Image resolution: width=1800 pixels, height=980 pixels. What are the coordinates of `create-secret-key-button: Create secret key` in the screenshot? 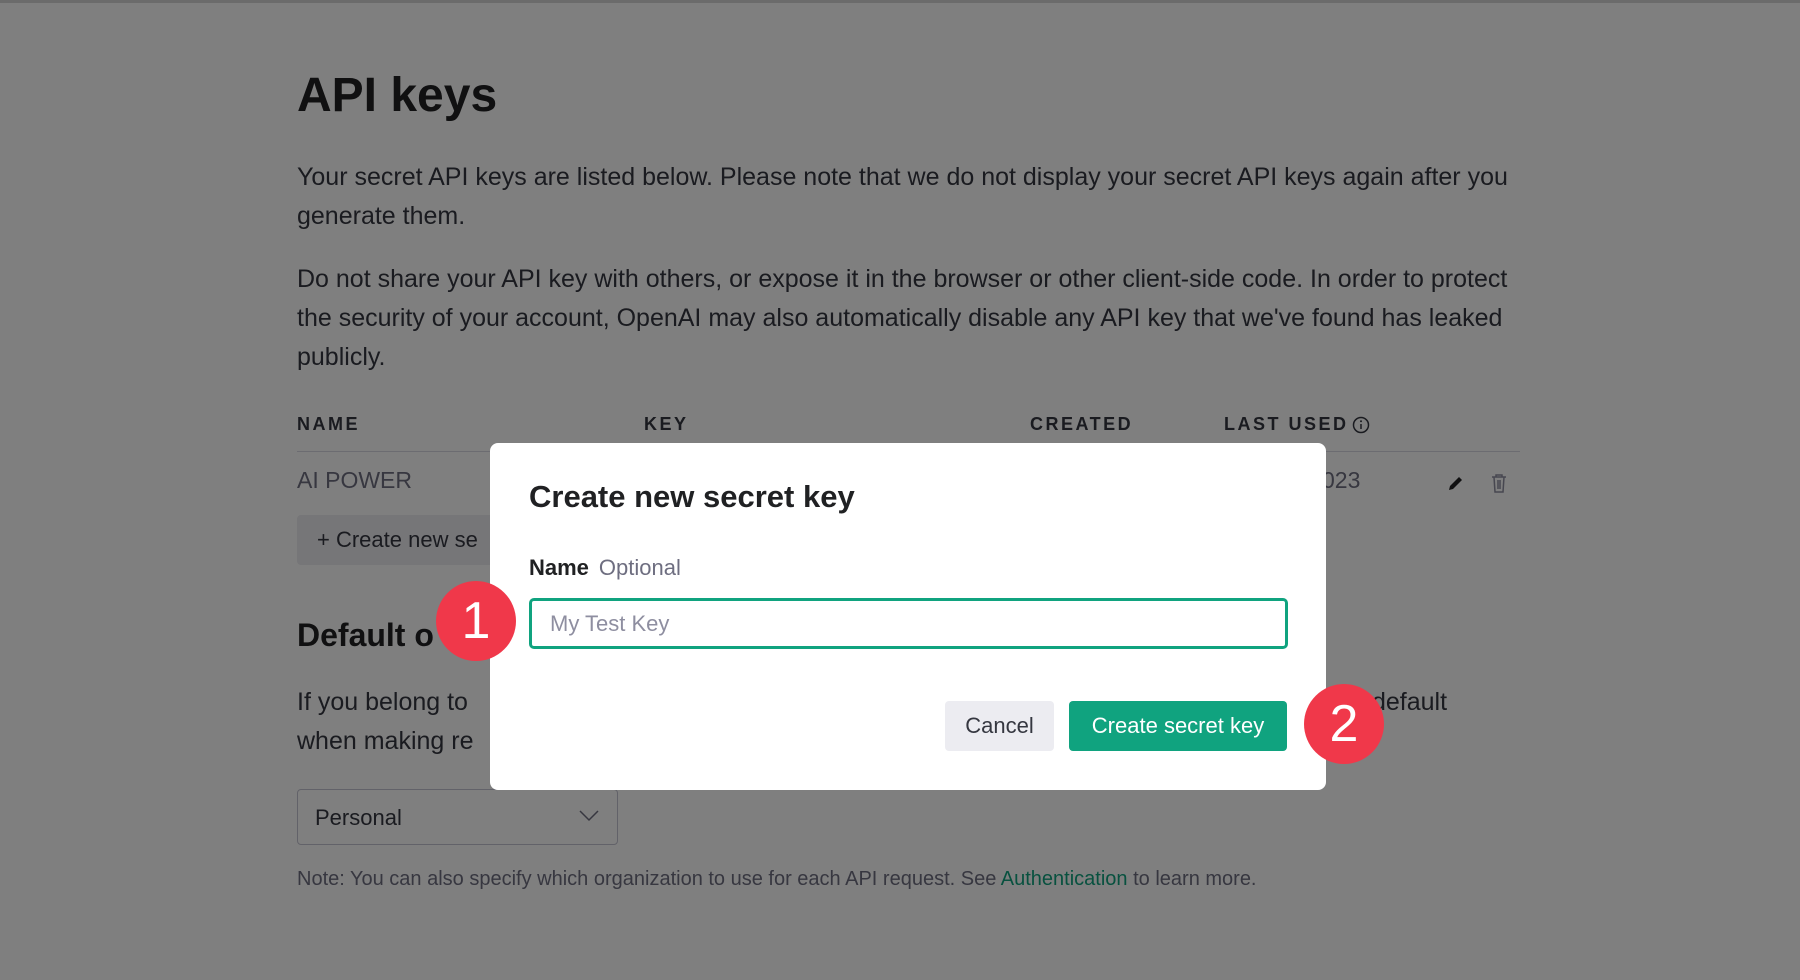 It's located at (1178, 726).